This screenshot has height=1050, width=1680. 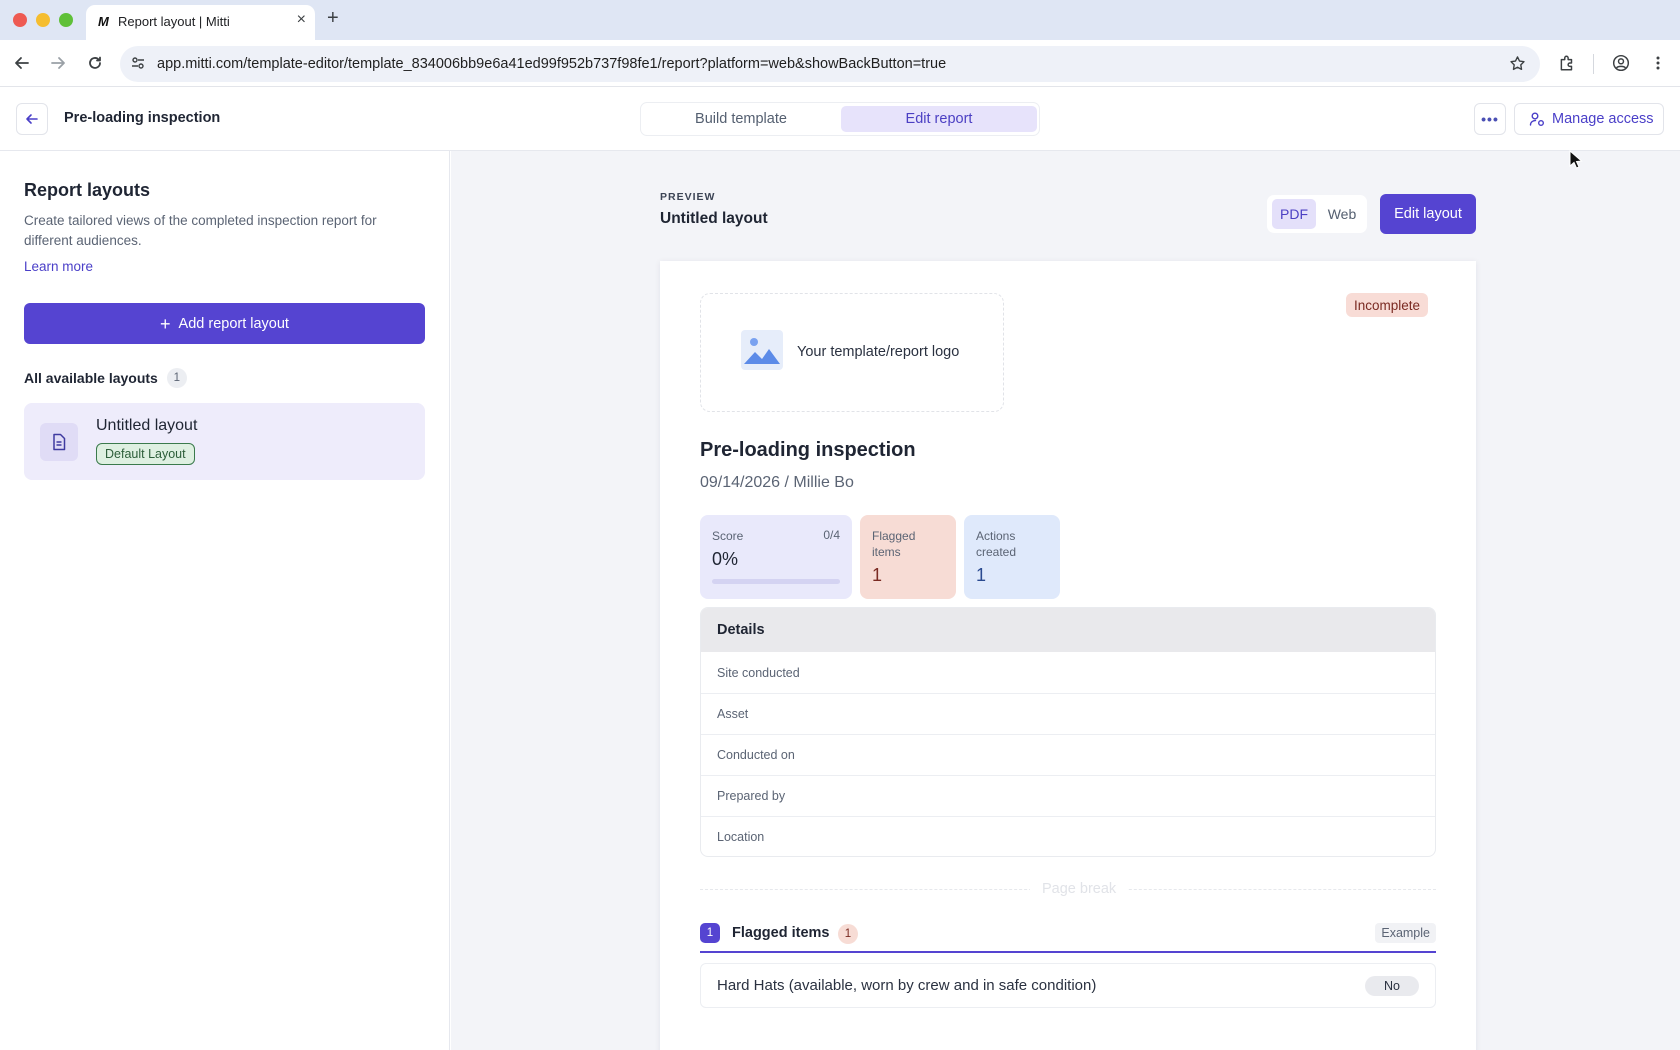 What do you see at coordinates (808, 450) in the screenshot?
I see `report-title: Pre-loading inspection` at bounding box center [808, 450].